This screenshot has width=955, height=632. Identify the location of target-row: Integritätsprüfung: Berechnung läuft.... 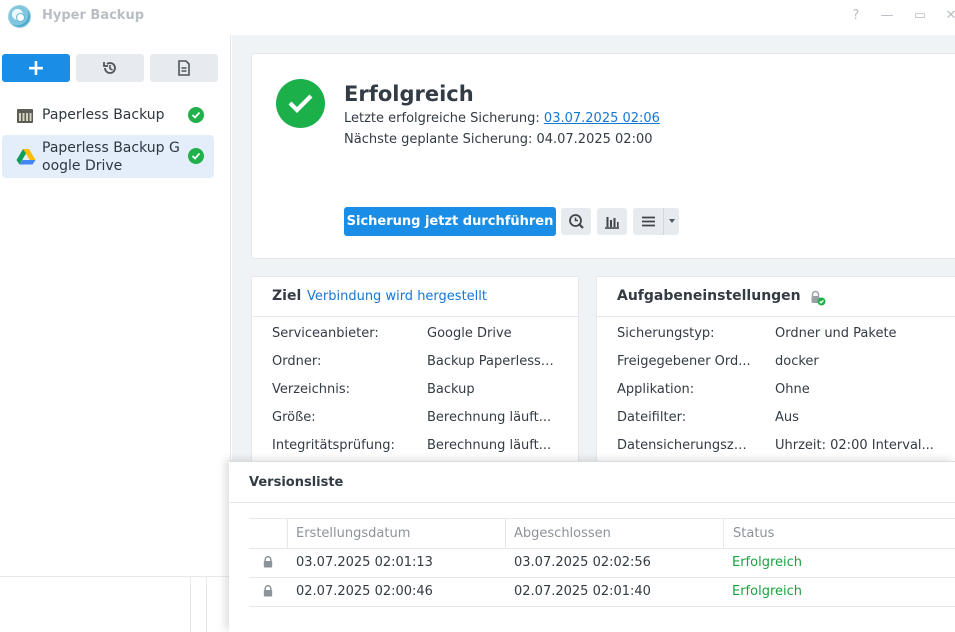
(411, 445).